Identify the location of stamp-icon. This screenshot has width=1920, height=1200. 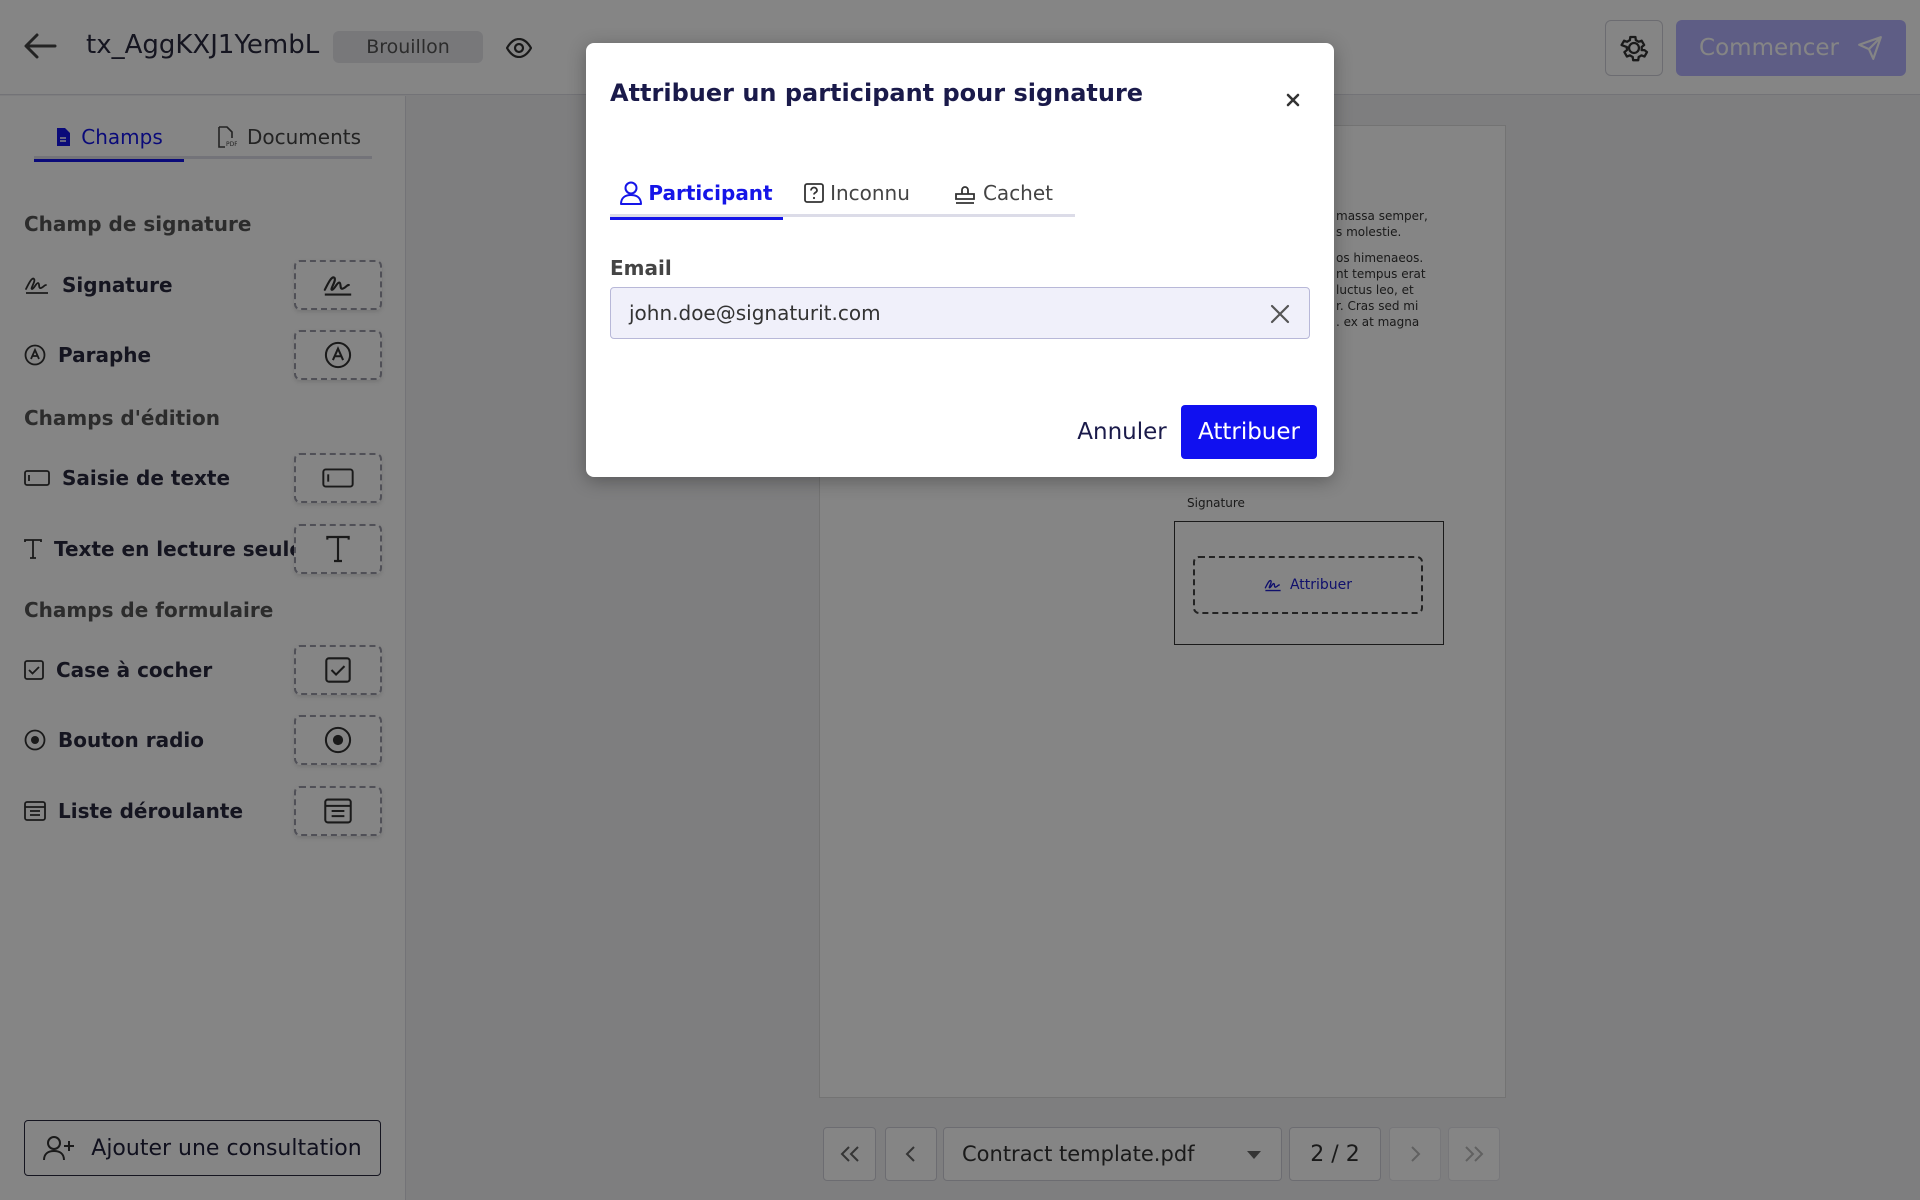
(965, 195).